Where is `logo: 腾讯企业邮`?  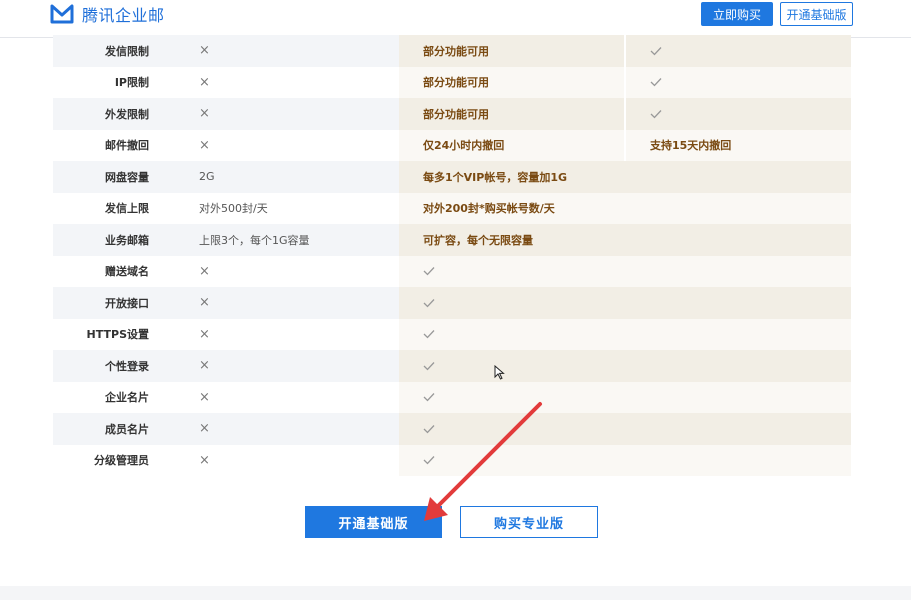
logo: 腾讯企业邮 is located at coordinates (107, 14).